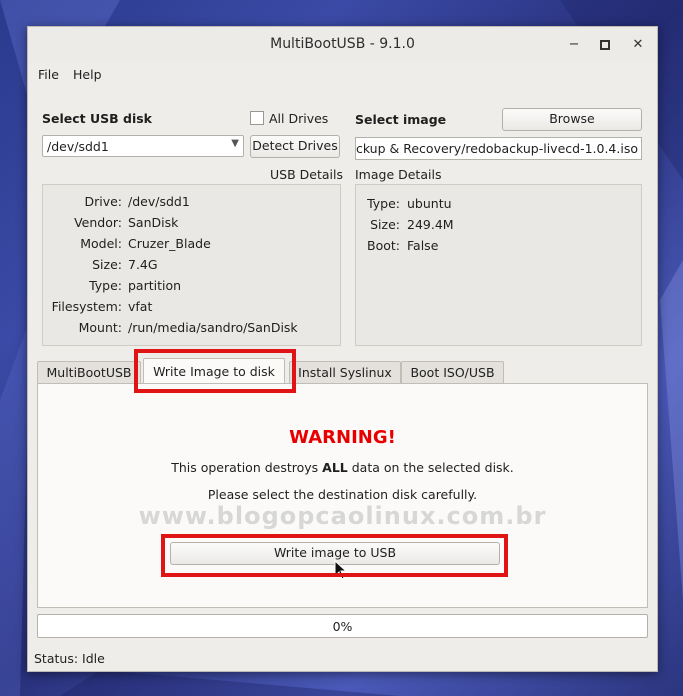  Describe the element at coordinates (87, 74) in the screenshot. I see `menu-help: Help` at that location.